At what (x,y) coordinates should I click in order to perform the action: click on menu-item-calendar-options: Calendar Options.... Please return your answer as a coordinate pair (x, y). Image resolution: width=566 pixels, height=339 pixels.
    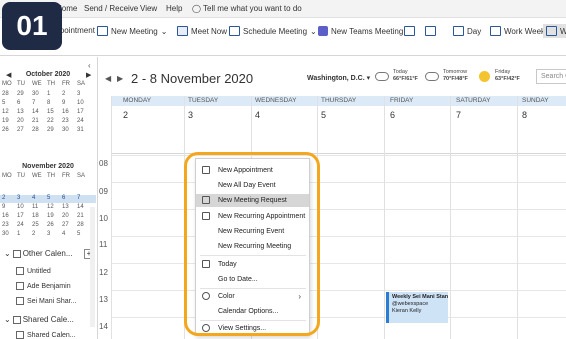
    Looking at the image, I should click on (252, 311).